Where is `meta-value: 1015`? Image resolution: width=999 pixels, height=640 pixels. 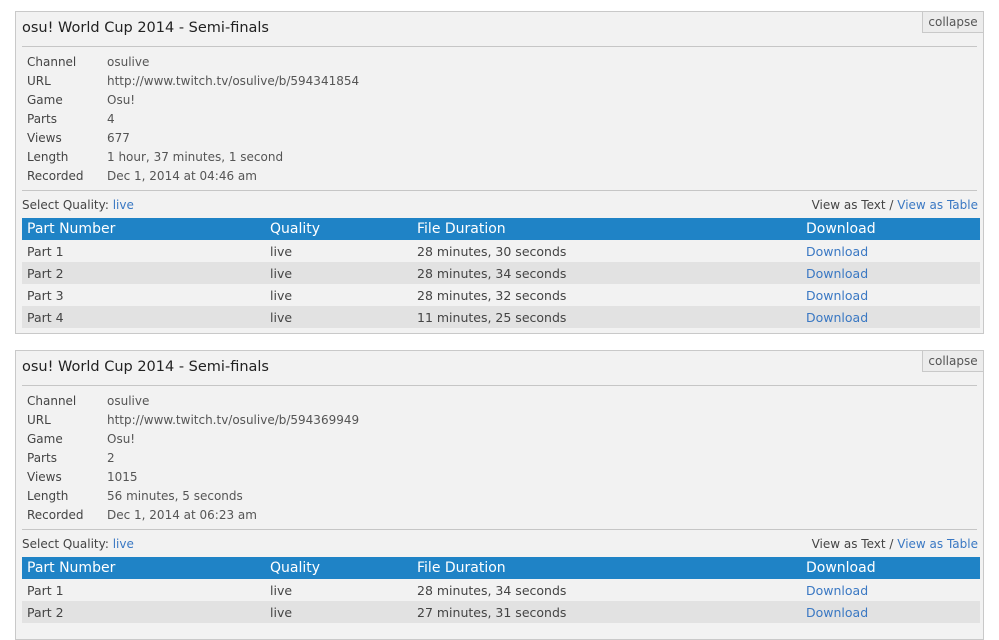
meta-value: 1015 is located at coordinates (122, 477).